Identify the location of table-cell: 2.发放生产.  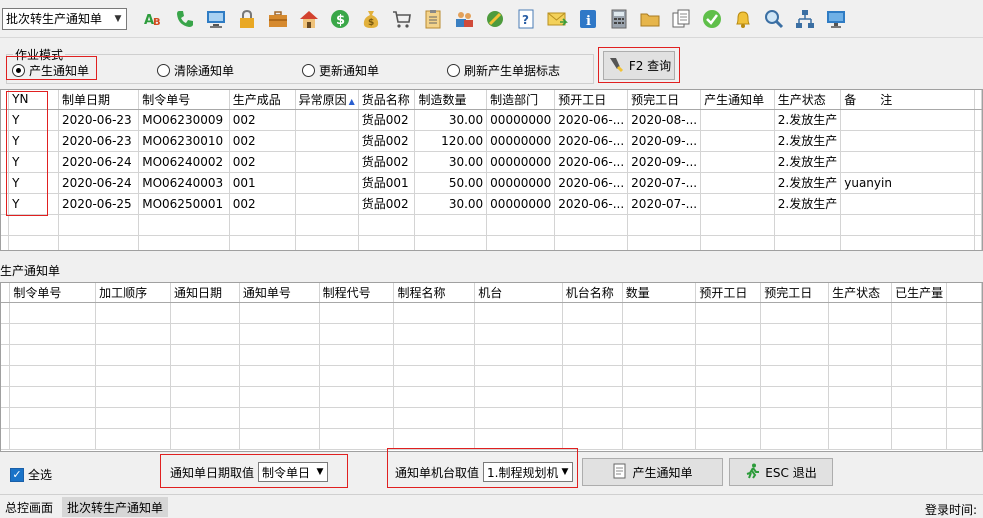
(808, 141).